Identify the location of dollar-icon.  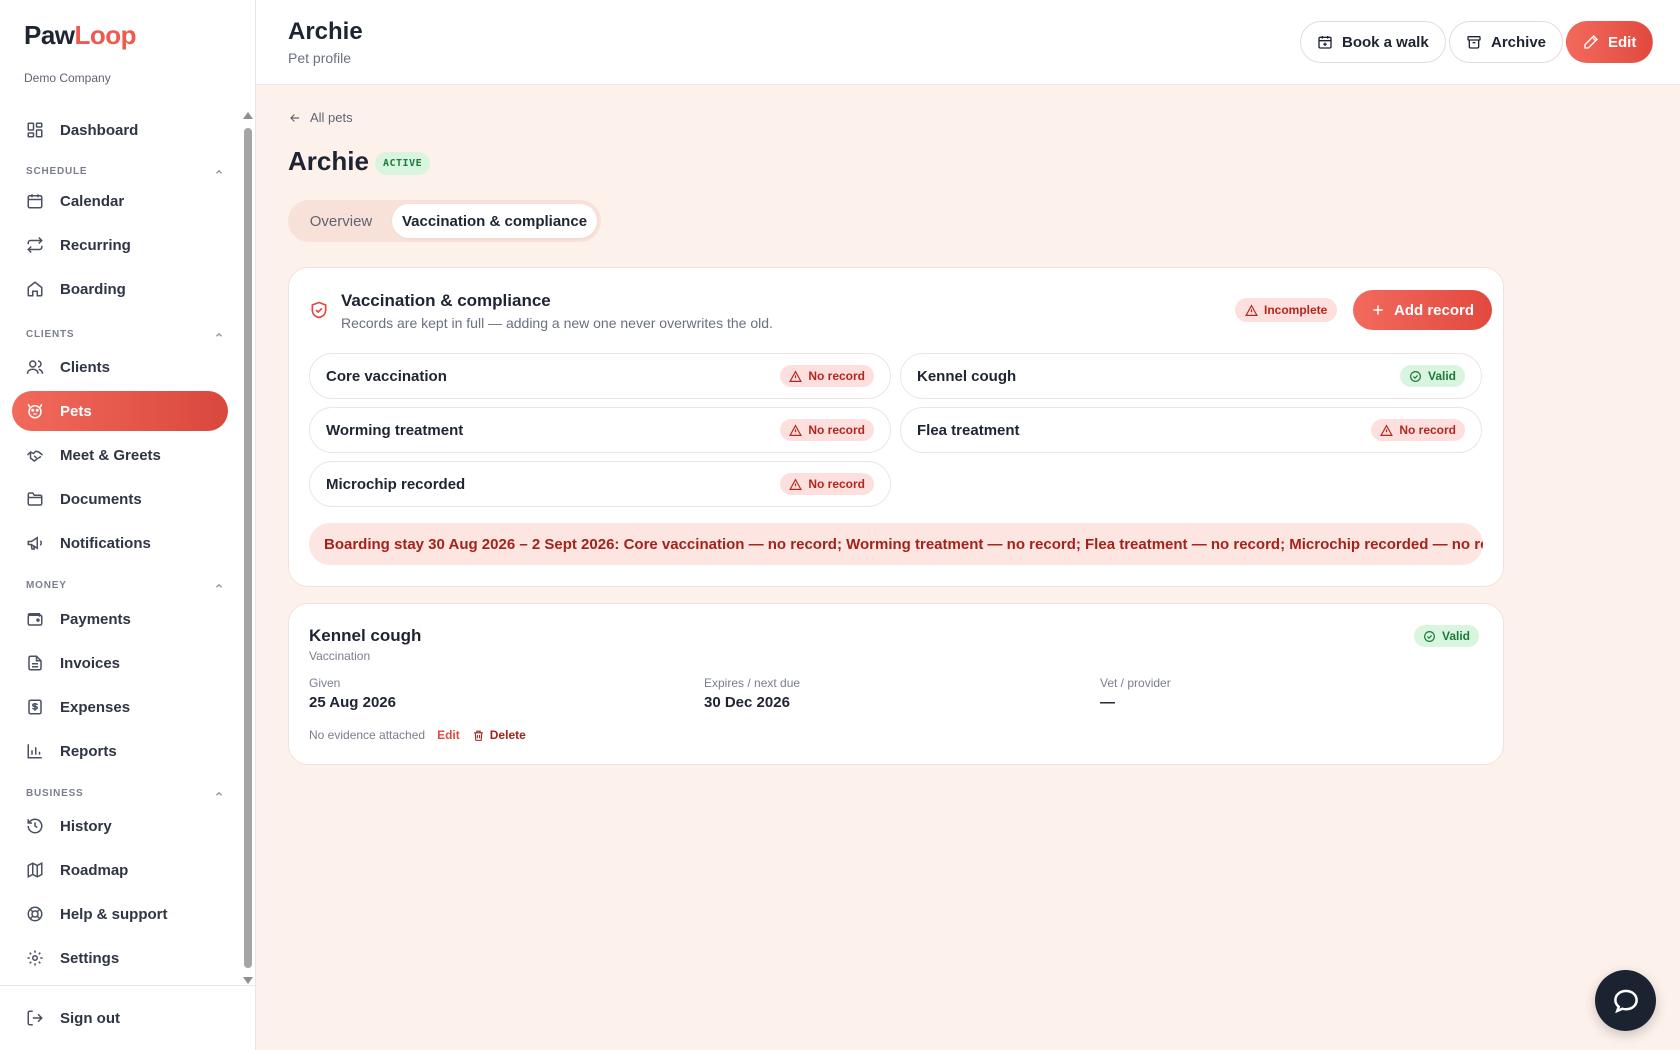
(35, 707).